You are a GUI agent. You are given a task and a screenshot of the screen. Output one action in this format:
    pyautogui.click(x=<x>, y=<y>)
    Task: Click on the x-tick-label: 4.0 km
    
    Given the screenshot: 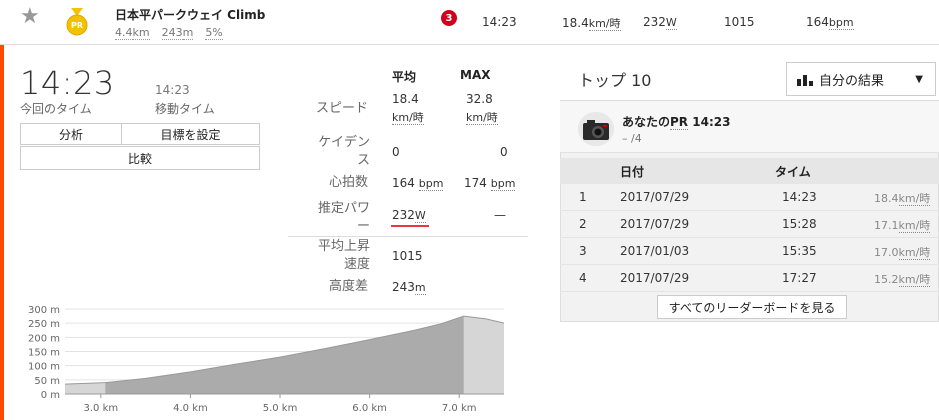 What is the action you would take?
    pyautogui.click(x=190, y=408)
    